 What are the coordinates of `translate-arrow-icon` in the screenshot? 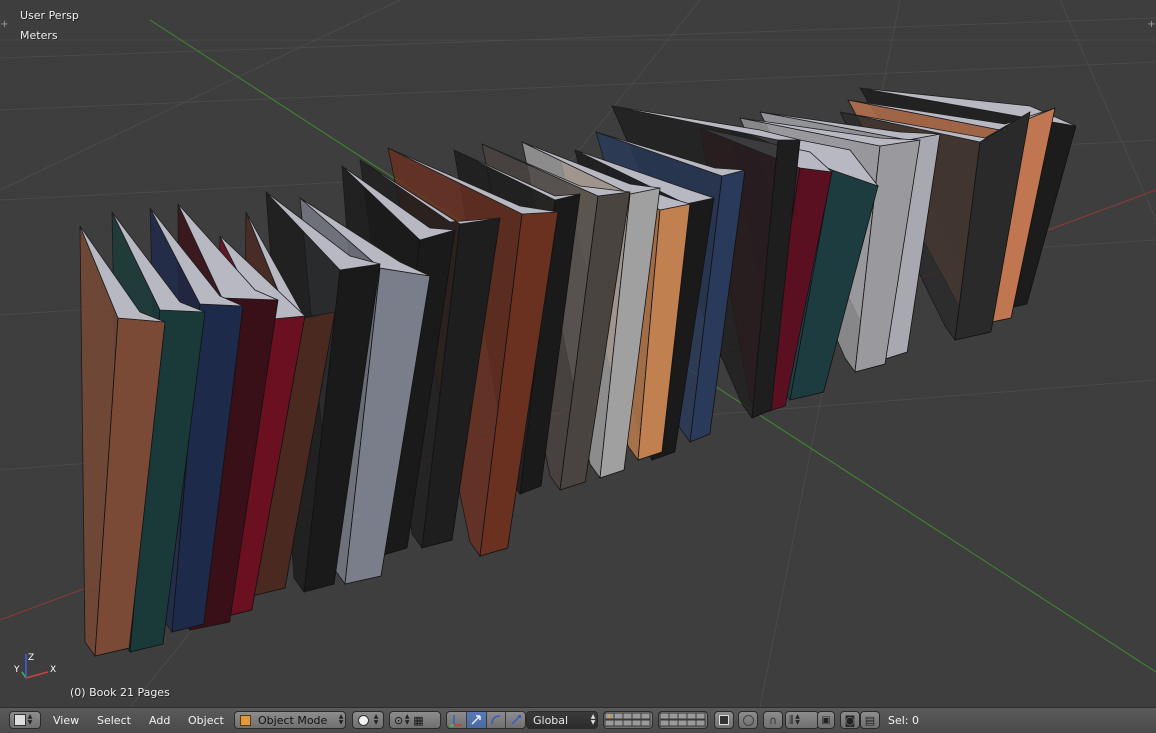 It's located at (476, 720).